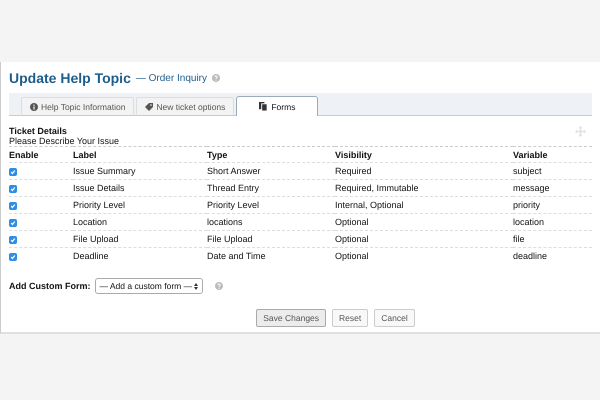 This screenshot has width=600, height=400. Describe the element at coordinates (552, 154) in the screenshot. I see `column-header: Variable` at that location.